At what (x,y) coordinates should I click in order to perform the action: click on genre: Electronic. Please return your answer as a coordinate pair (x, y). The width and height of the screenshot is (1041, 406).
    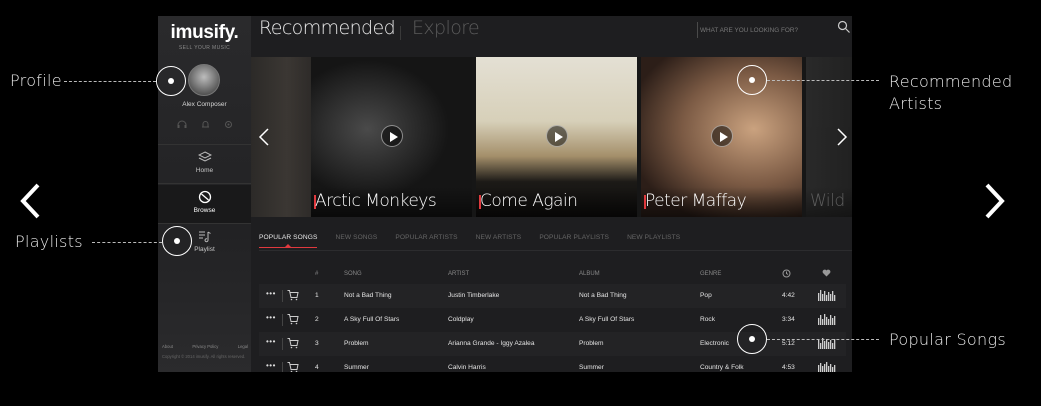
    Looking at the image, I should click on (714, 343).